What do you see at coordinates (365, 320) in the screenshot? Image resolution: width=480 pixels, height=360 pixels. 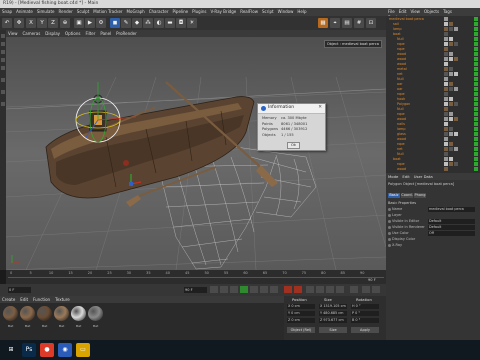 I see `rot-b-field: B 0 °` at bounding box center [365, 320].